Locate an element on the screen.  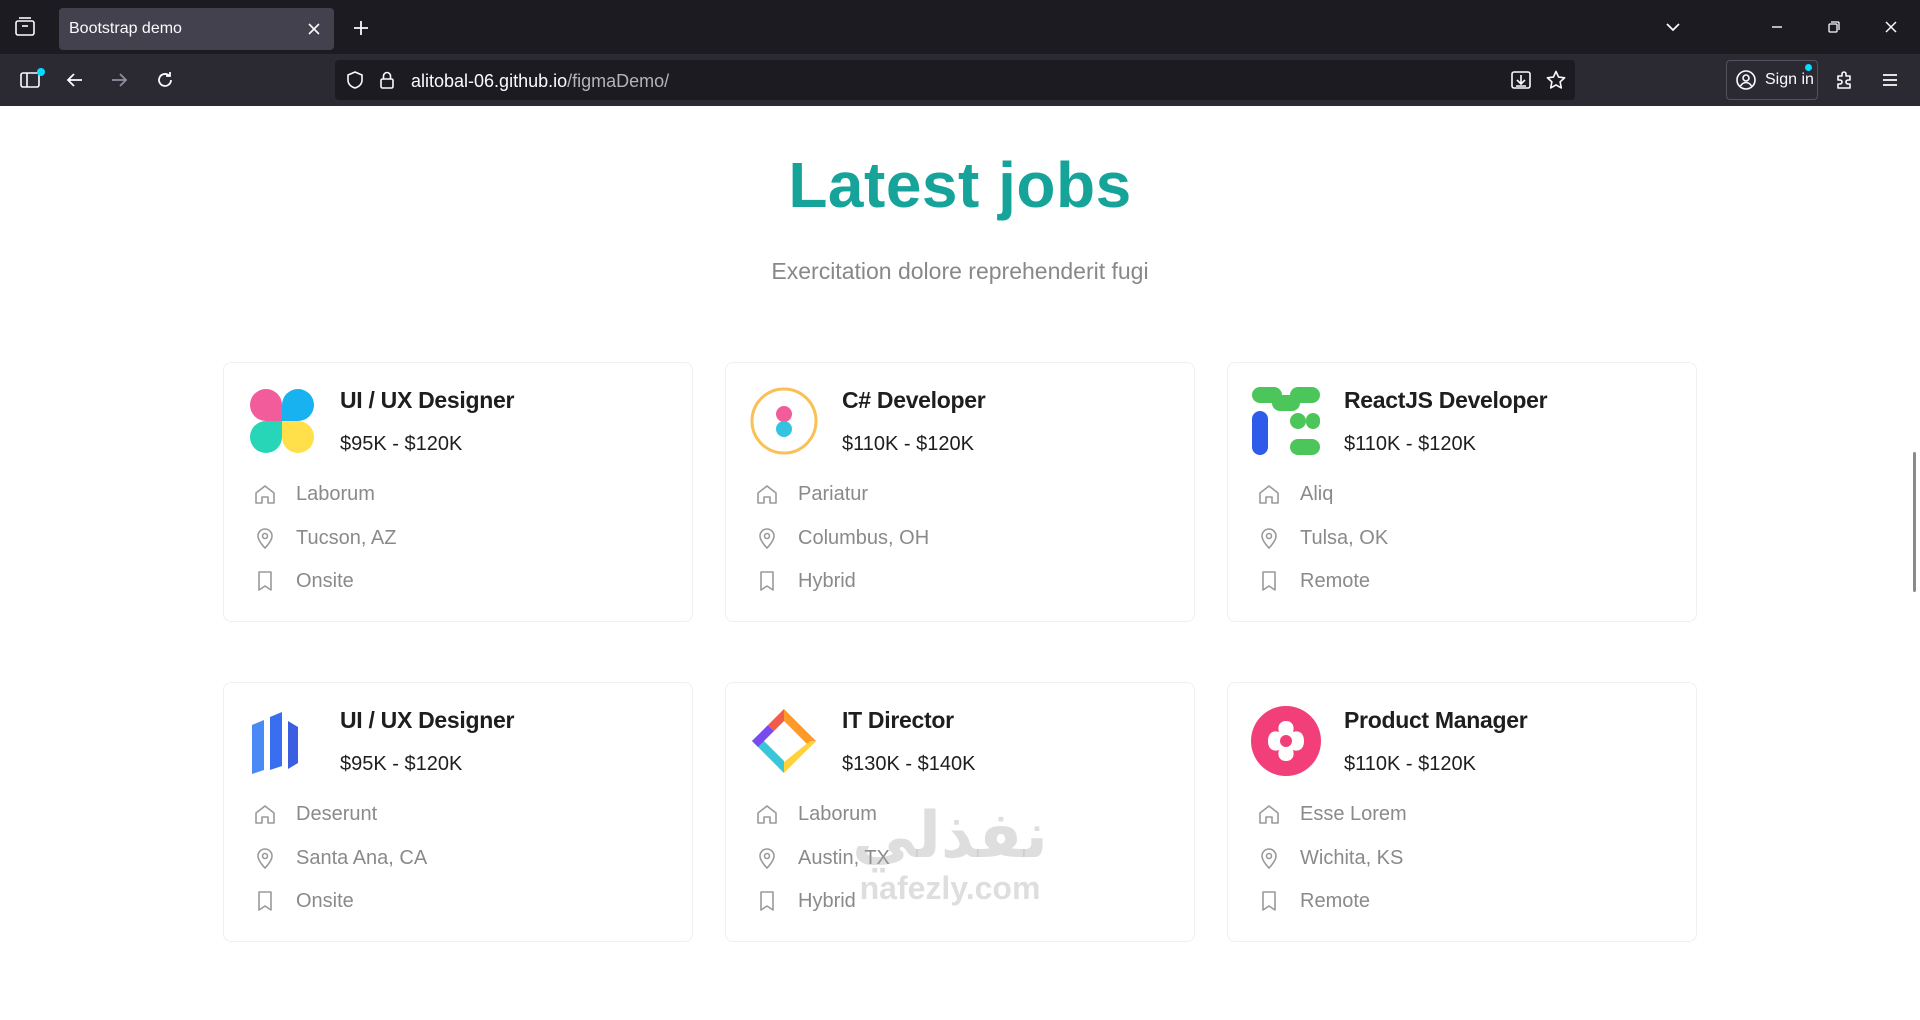
pink-flower-logo-icon is located at coordinates (1286, 741).